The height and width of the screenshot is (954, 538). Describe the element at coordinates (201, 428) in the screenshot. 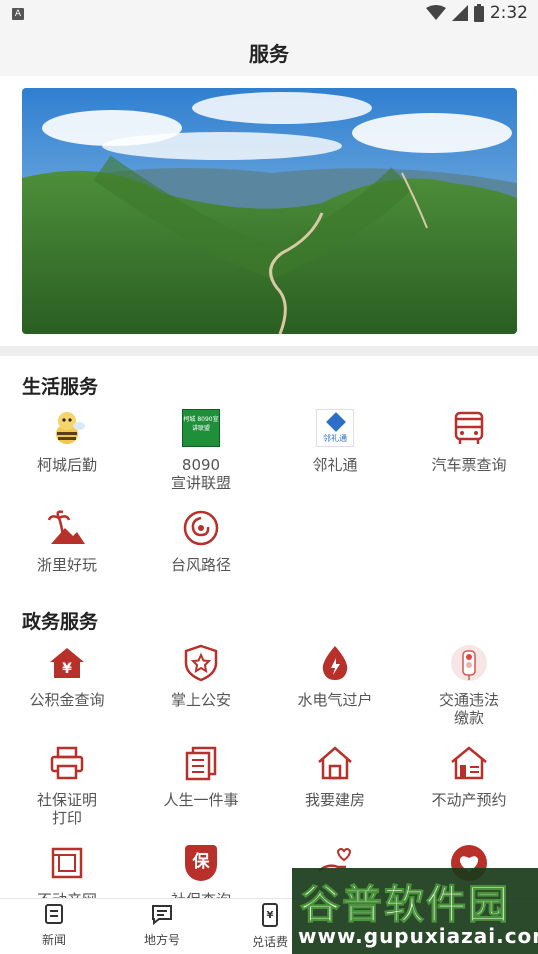

I see `8090-alliance-logo-icon: 柯城 8090宣讲联盟` at that location.